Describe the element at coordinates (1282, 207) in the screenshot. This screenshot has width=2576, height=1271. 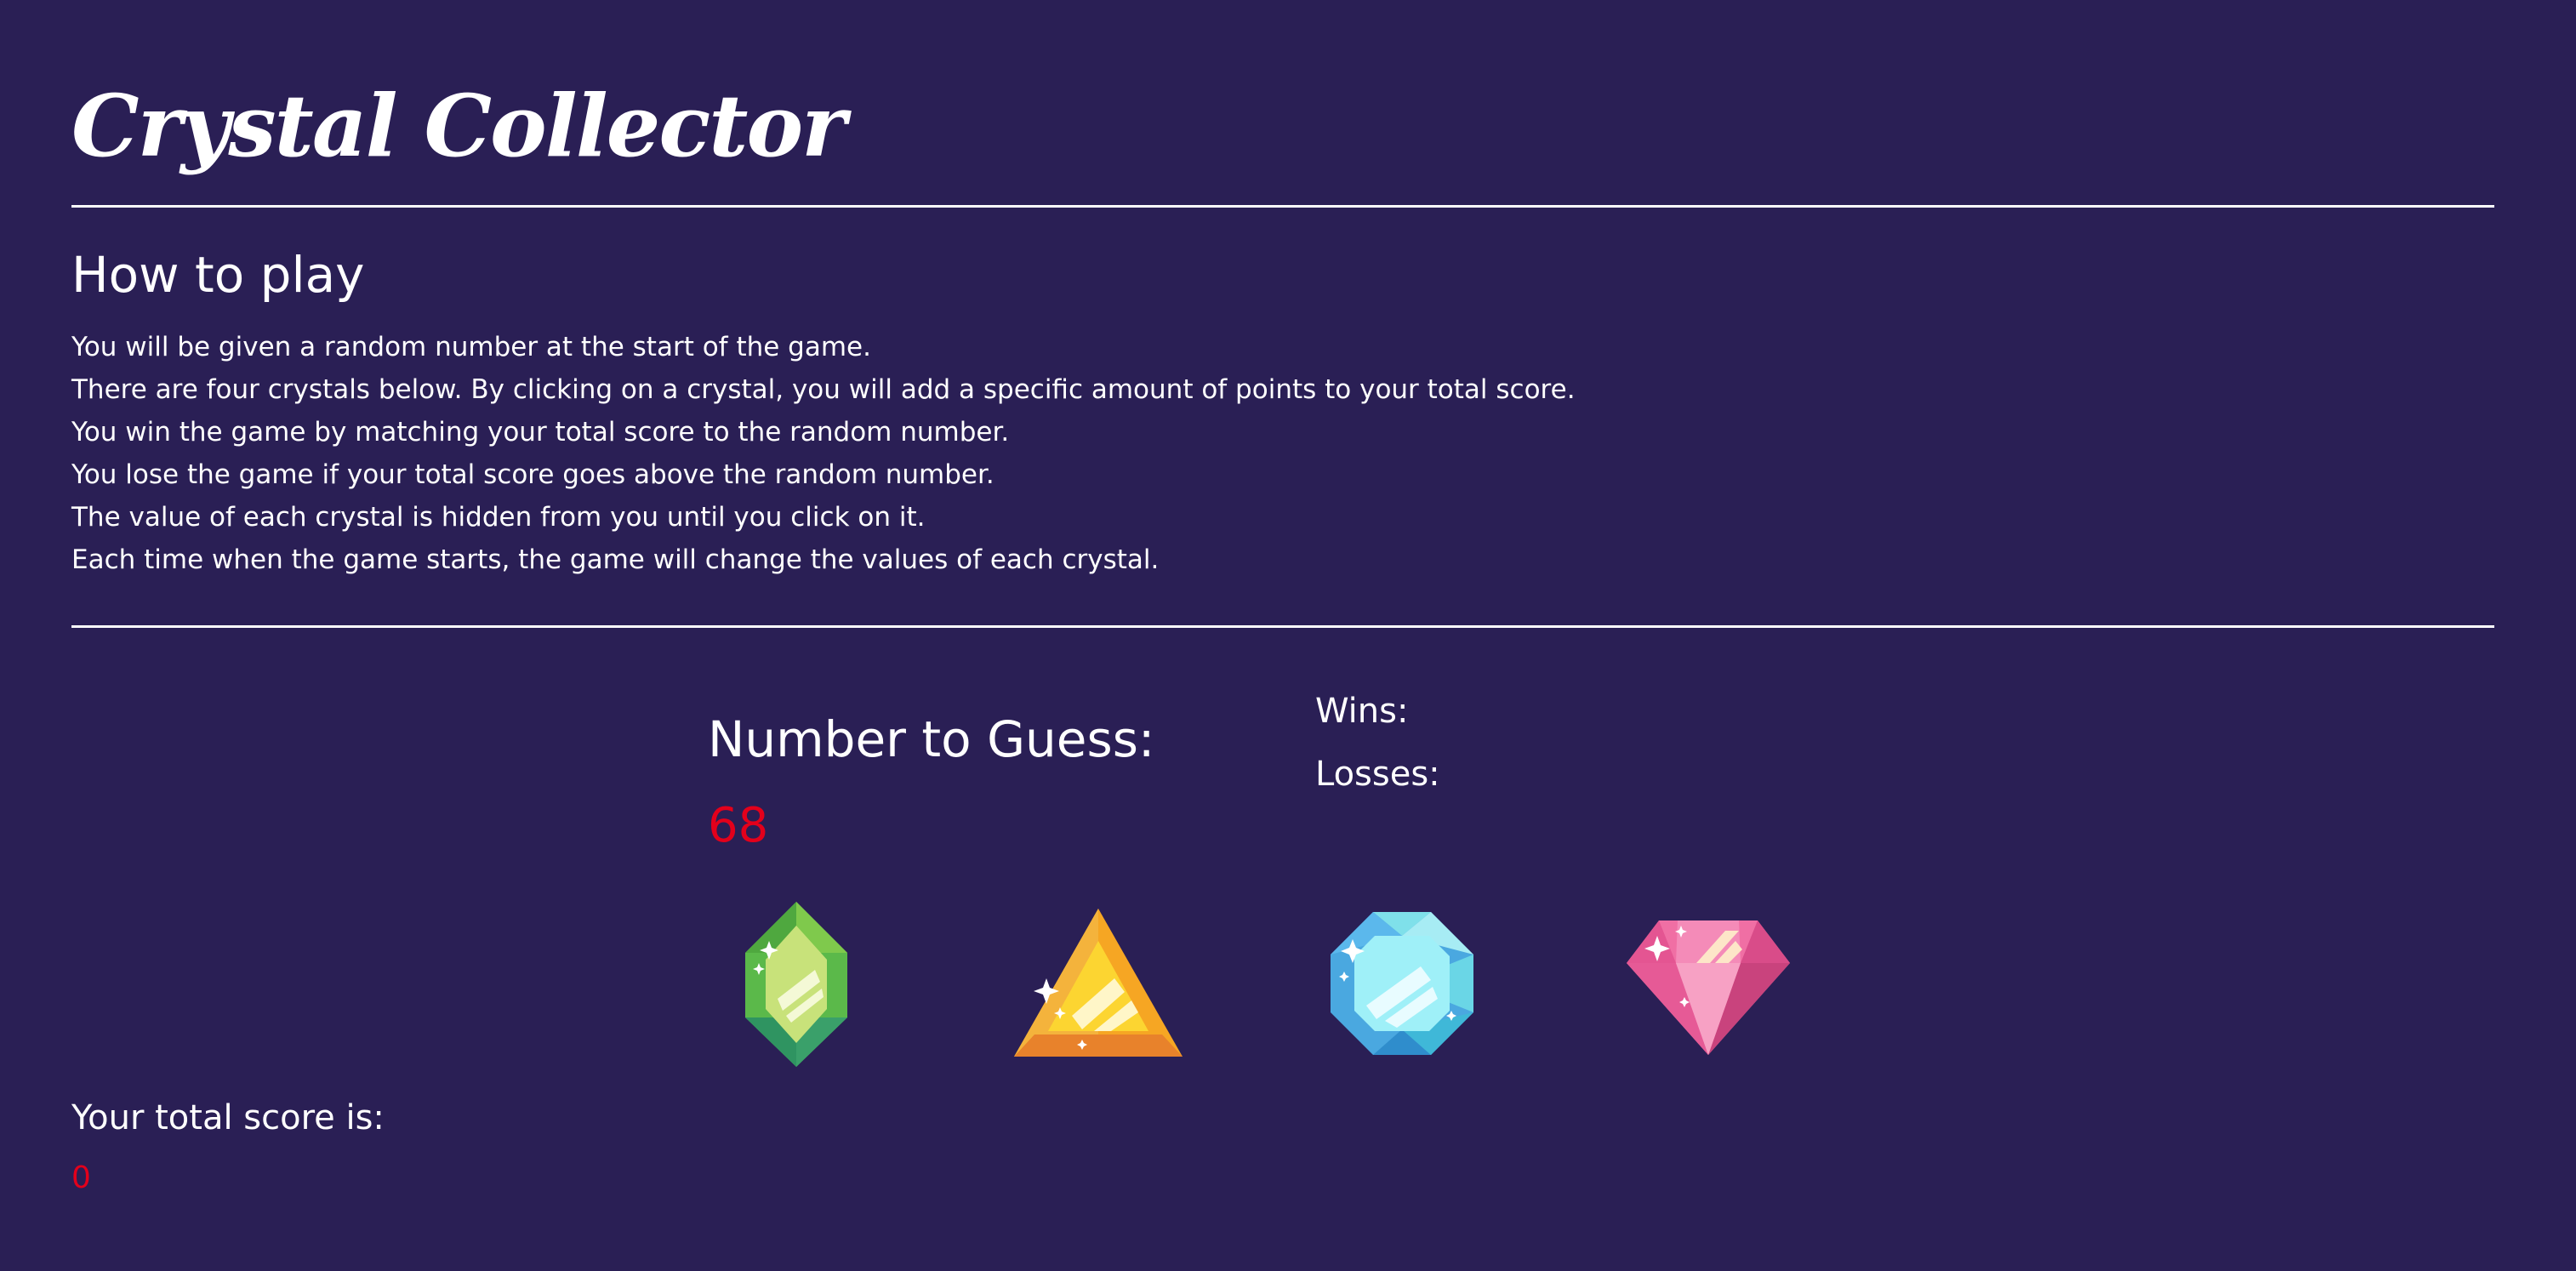
I see `header-divider` at that location.